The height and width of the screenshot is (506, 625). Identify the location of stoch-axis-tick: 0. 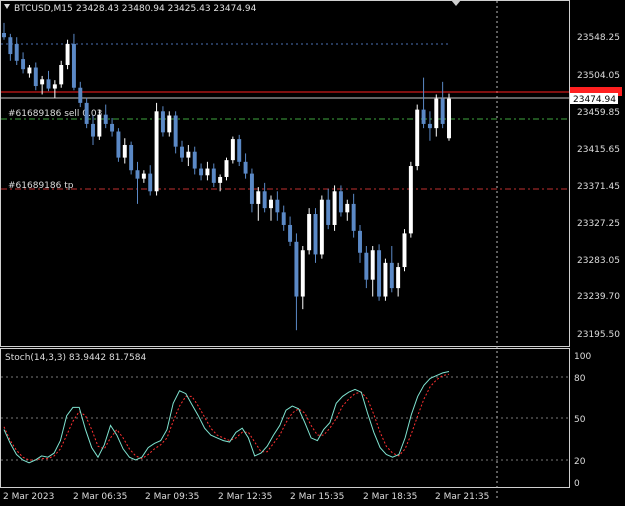
(577, 484).